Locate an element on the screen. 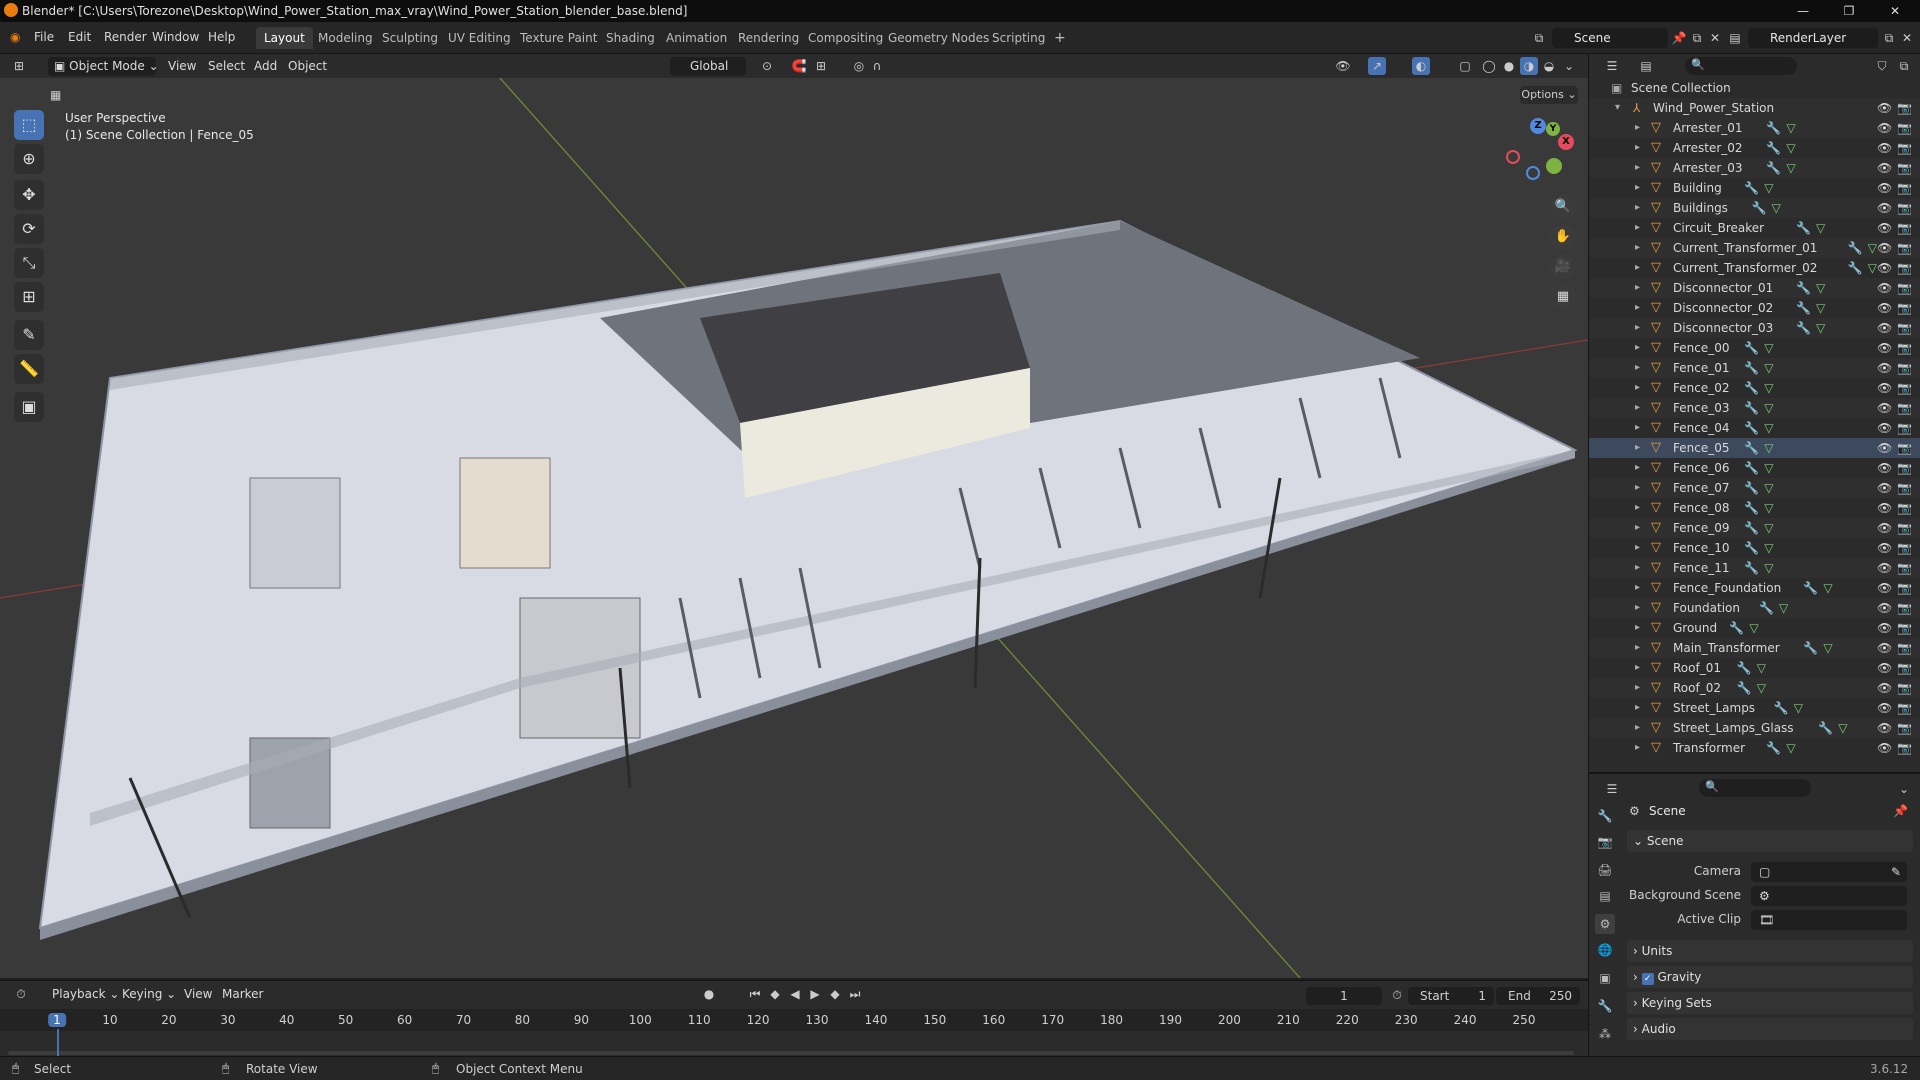 The height and width of the screenshot is (1080, 1920). timeline-scrollbar is located at coordinates (791, 1053).